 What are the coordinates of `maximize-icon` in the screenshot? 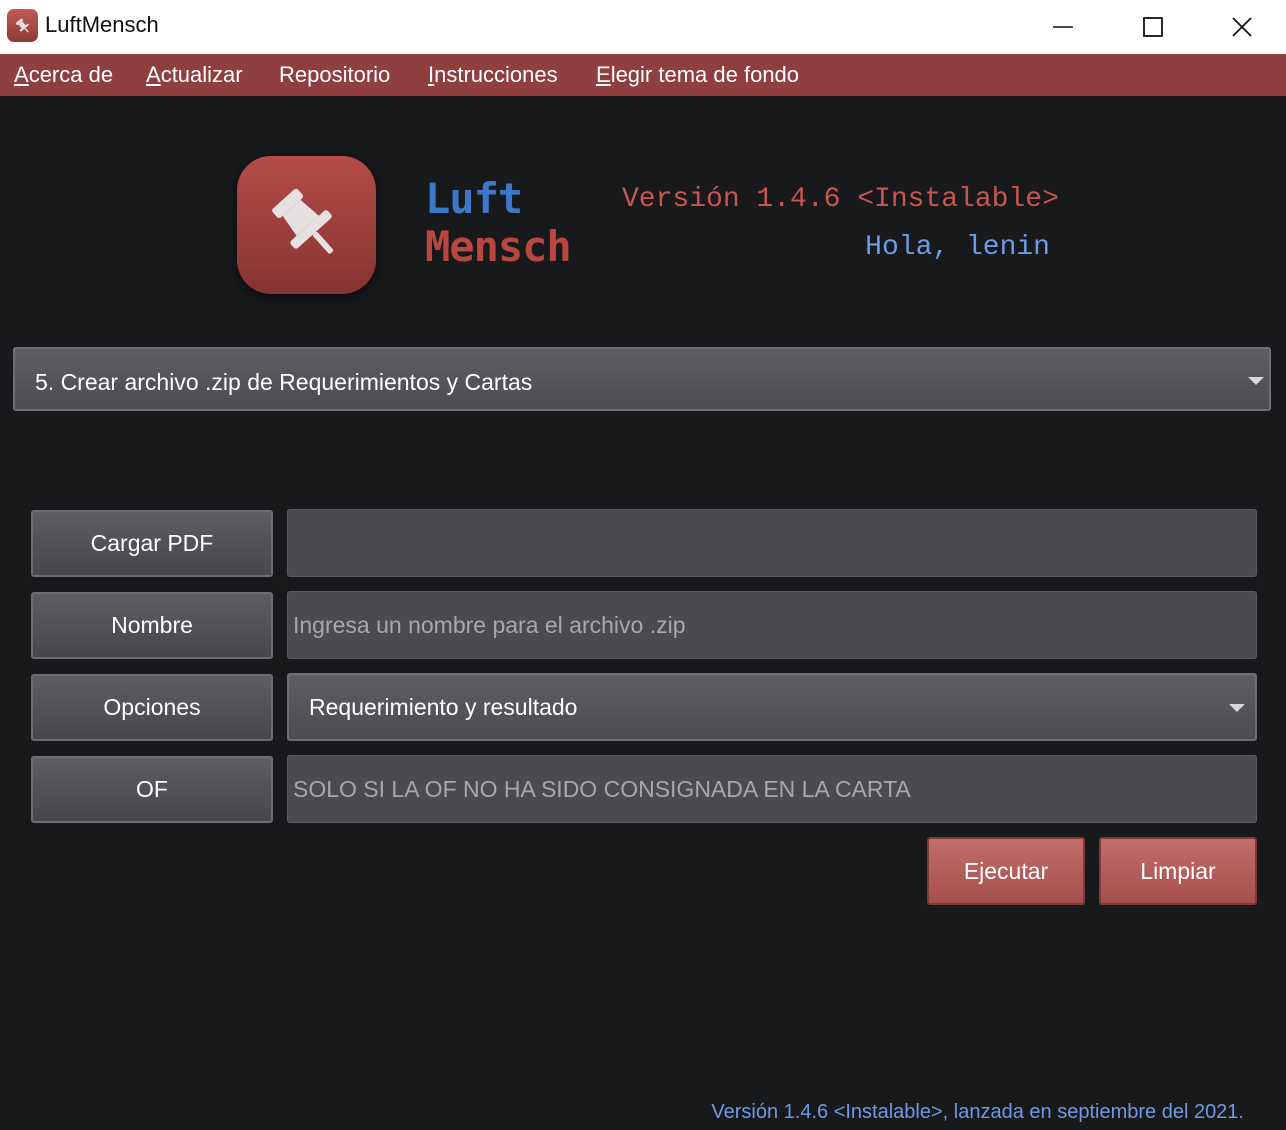 It's located at (1153, 27).